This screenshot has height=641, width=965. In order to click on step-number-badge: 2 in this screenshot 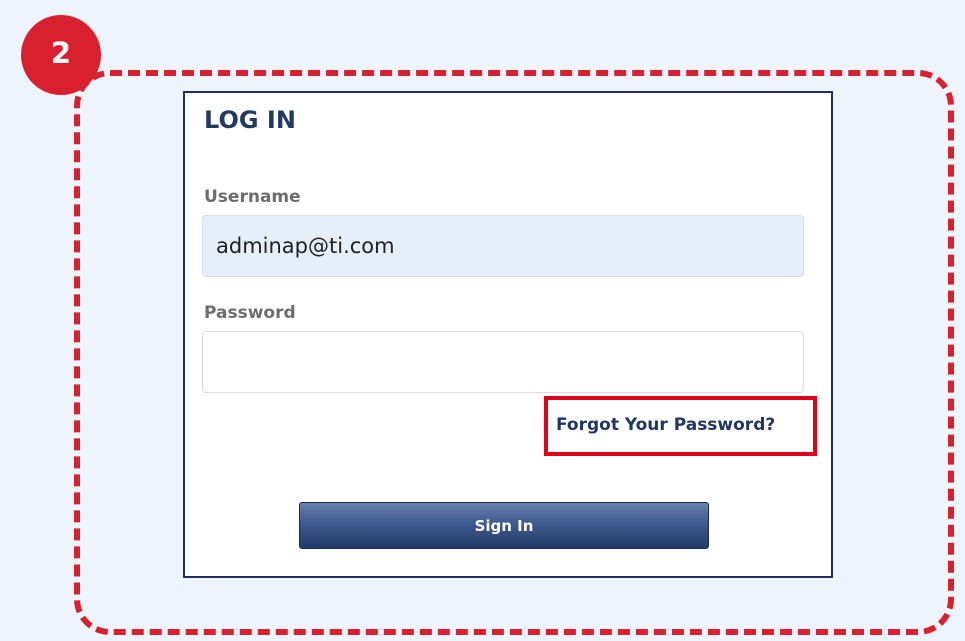, I will do `click(61, 55)`.